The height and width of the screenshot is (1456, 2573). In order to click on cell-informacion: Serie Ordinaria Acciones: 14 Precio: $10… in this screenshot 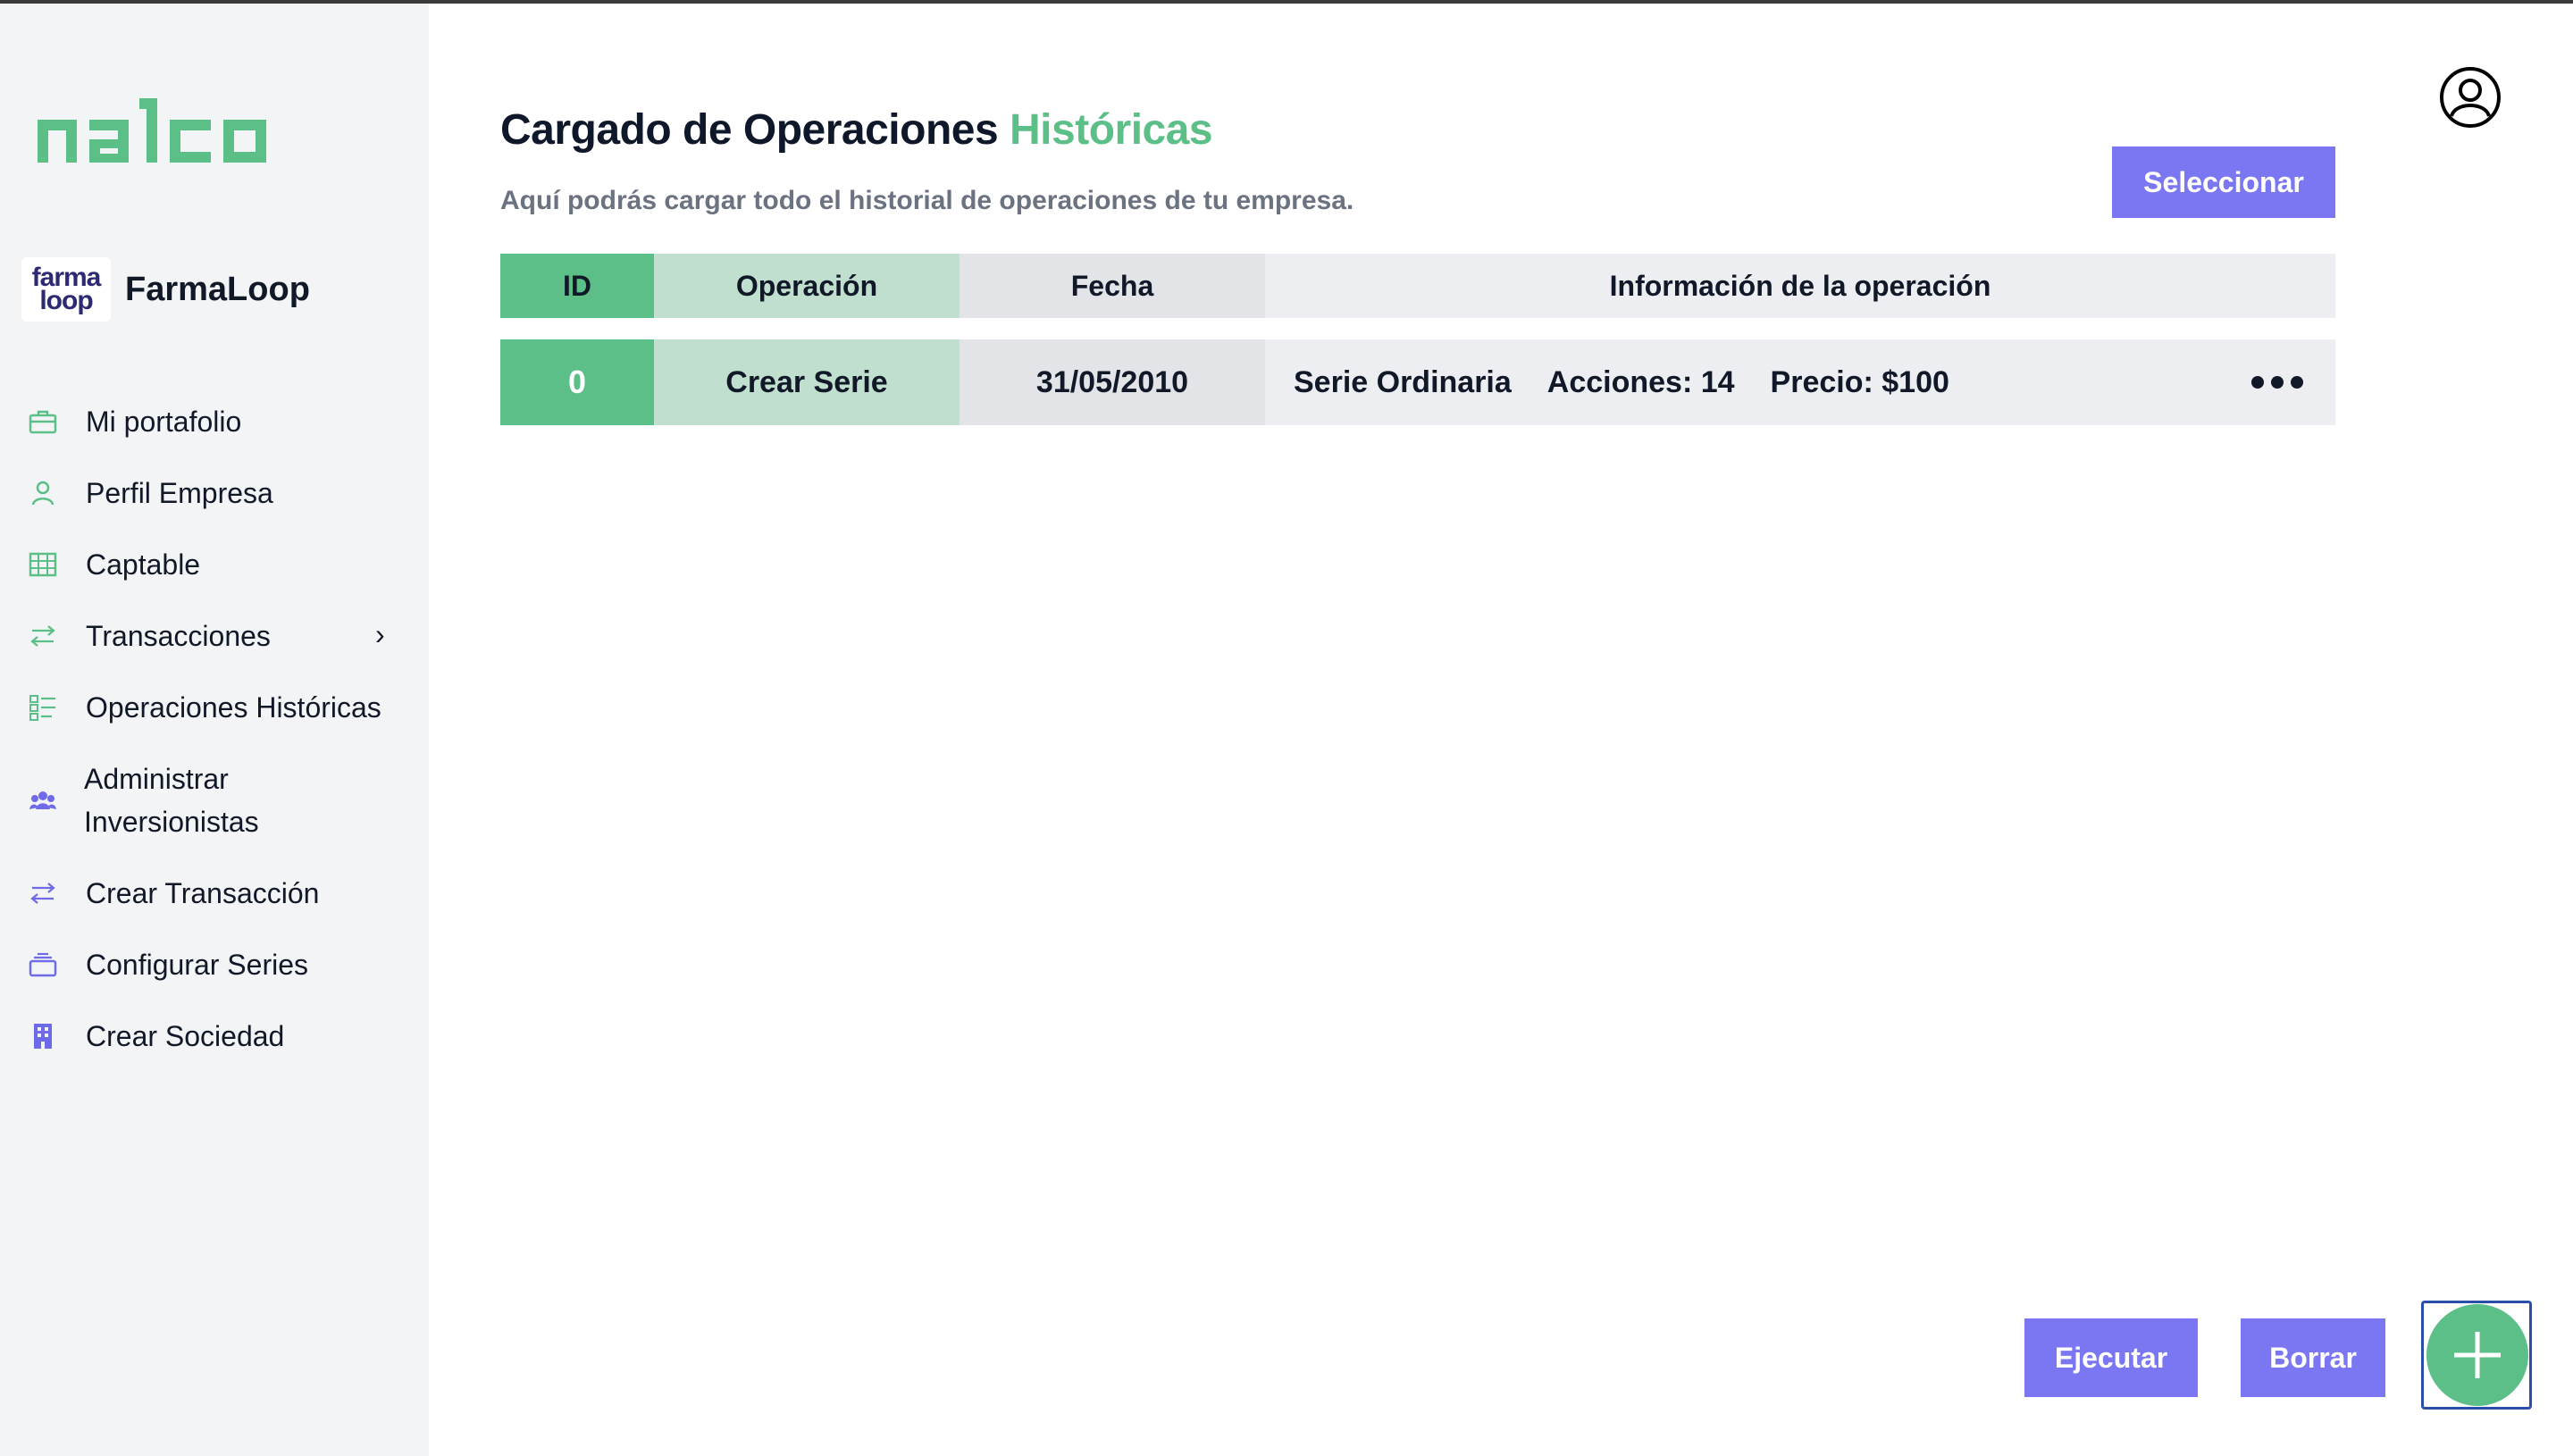, I will do `click(1800, 382)`.